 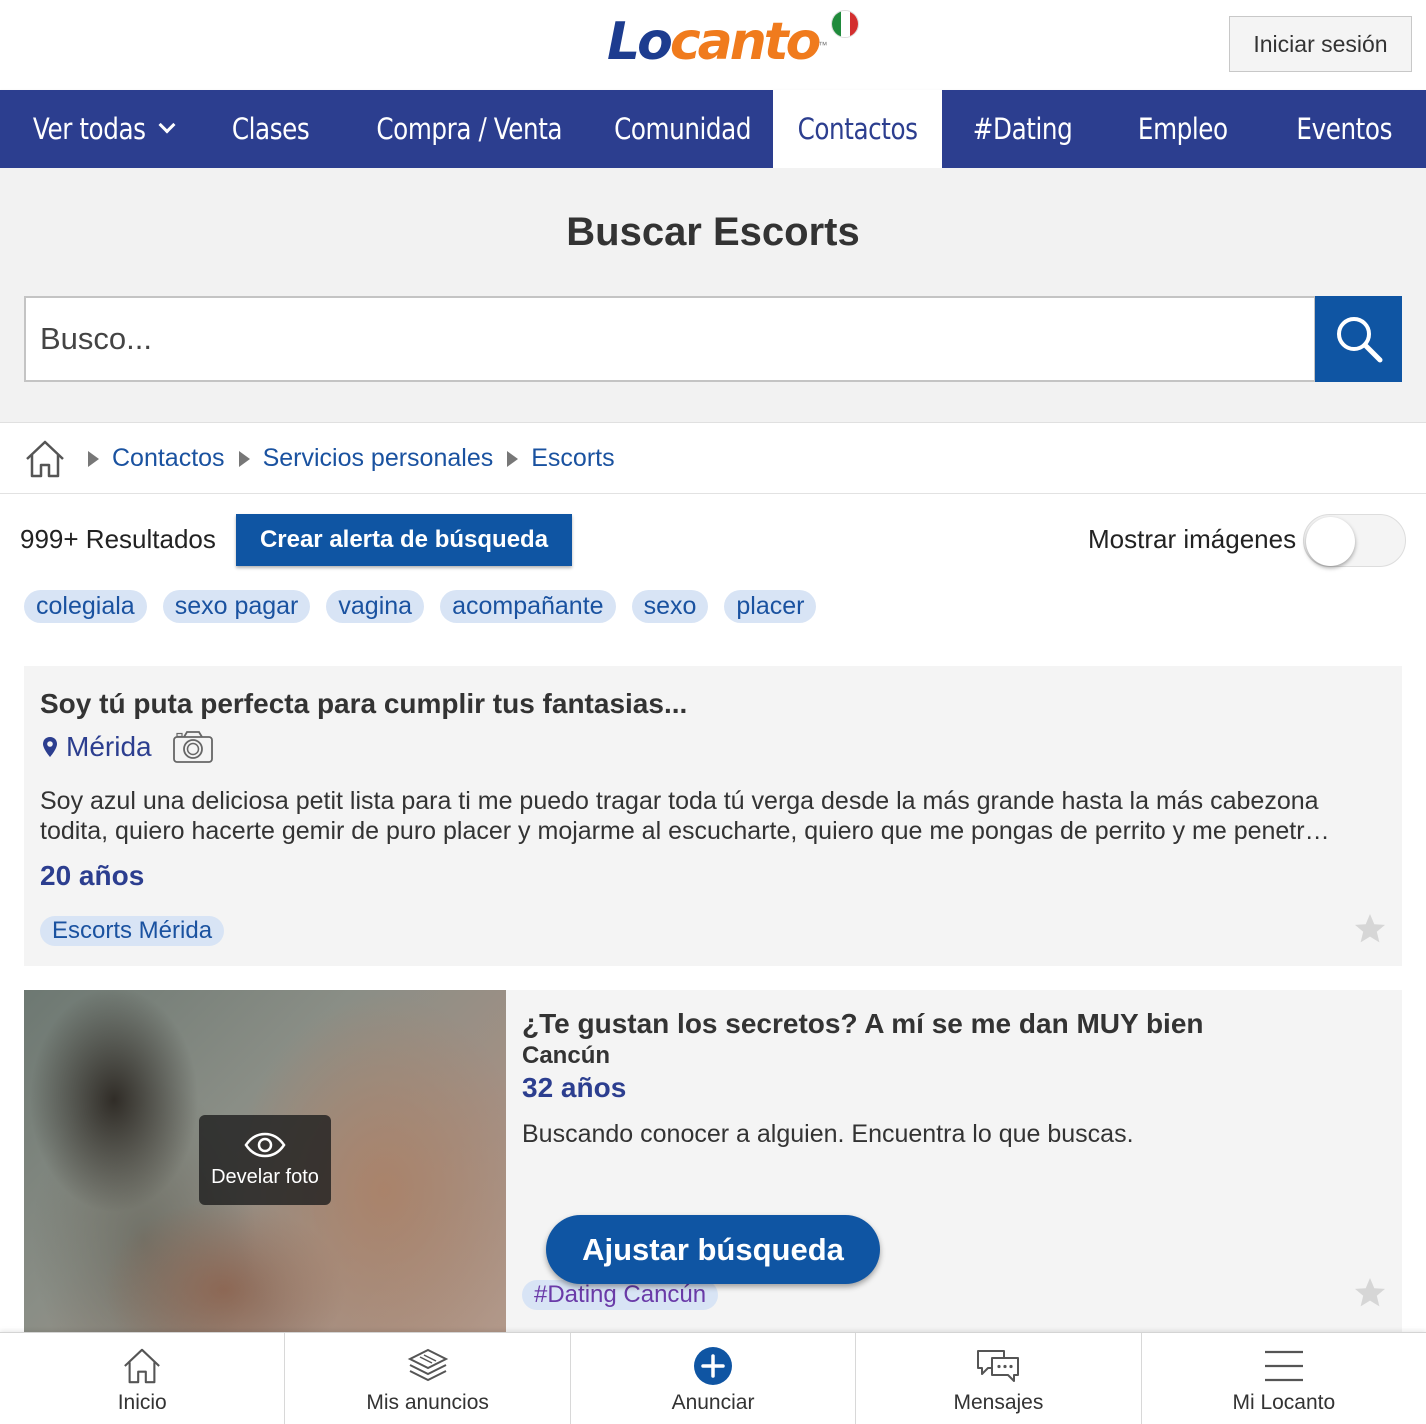 I want to click on logo-wordmark: Locanto, so click(x=714, y=42).